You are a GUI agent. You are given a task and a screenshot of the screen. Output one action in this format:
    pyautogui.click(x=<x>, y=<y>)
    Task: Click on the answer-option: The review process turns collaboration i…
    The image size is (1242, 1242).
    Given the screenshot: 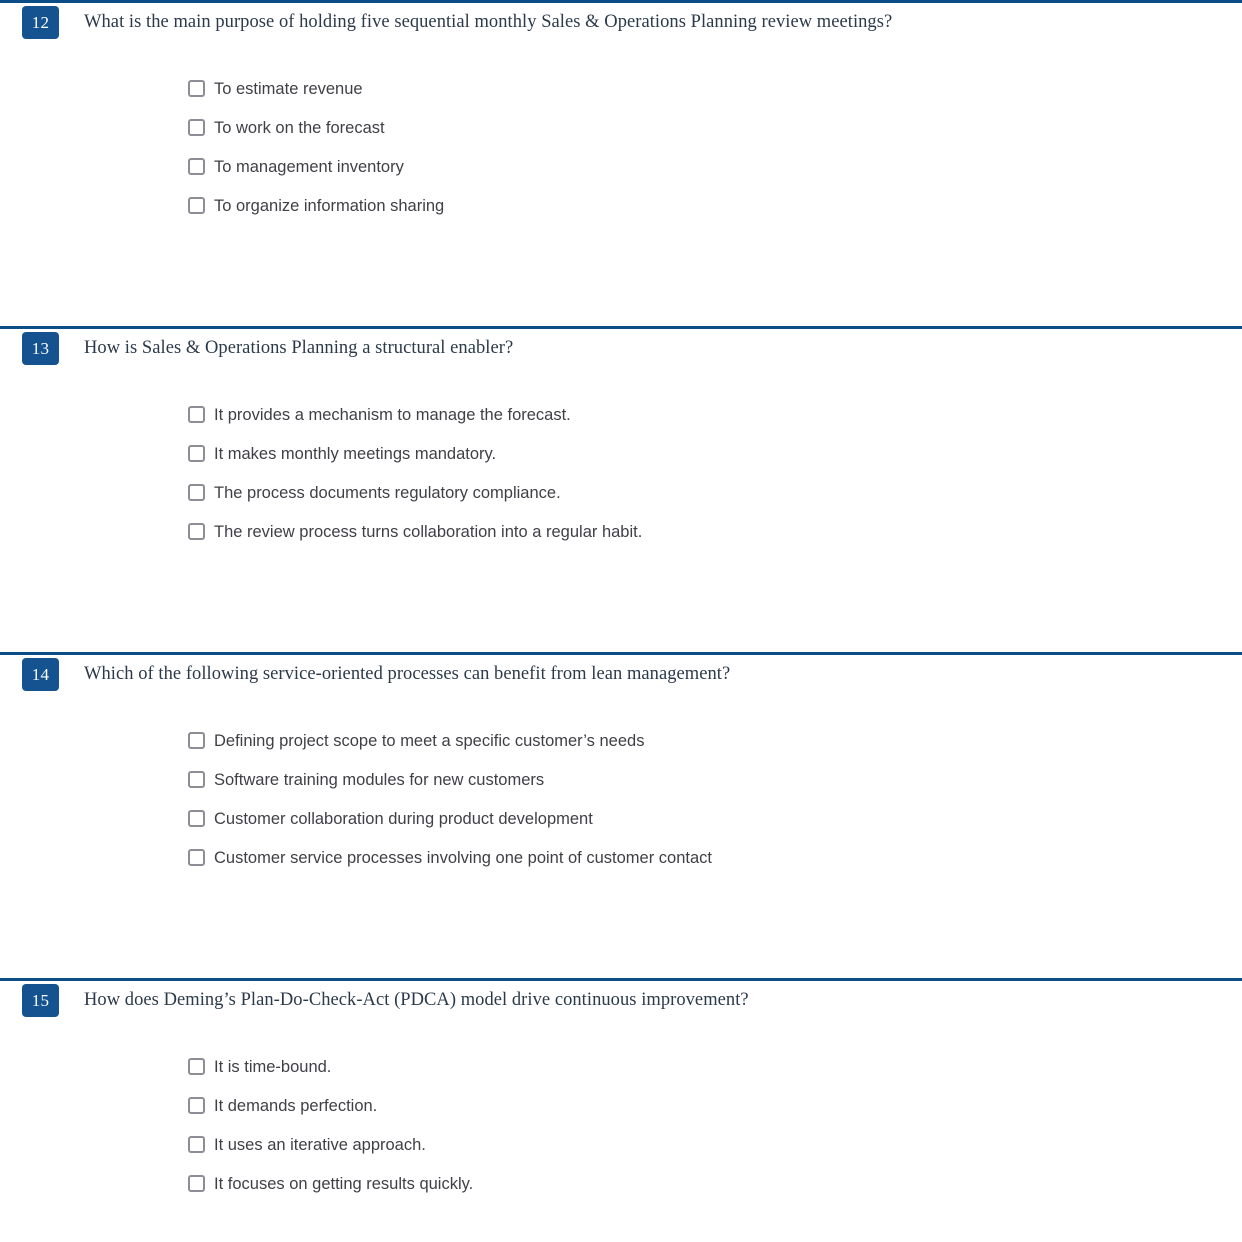 What is the action you would take?
    pyautogui.click(x=715, y=531)
    